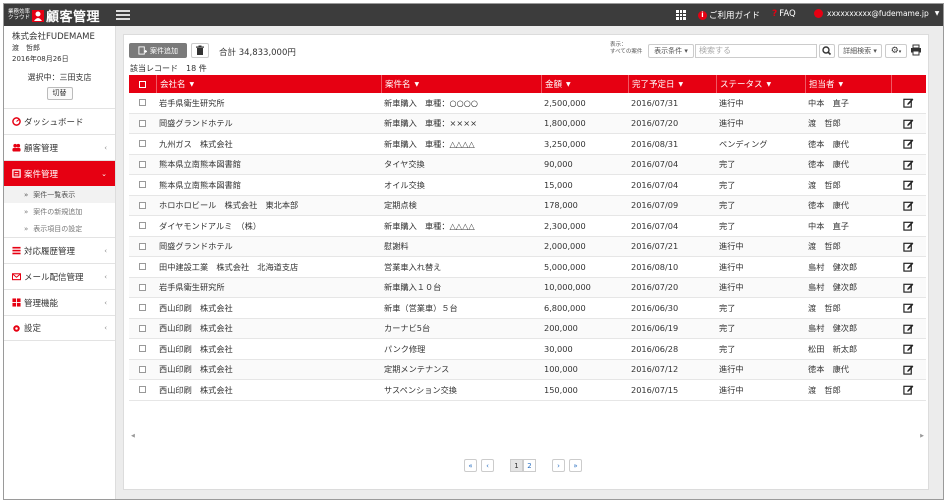  I want to click on subitem-display-settings: » 表示項目の設定, so click(59, 228).